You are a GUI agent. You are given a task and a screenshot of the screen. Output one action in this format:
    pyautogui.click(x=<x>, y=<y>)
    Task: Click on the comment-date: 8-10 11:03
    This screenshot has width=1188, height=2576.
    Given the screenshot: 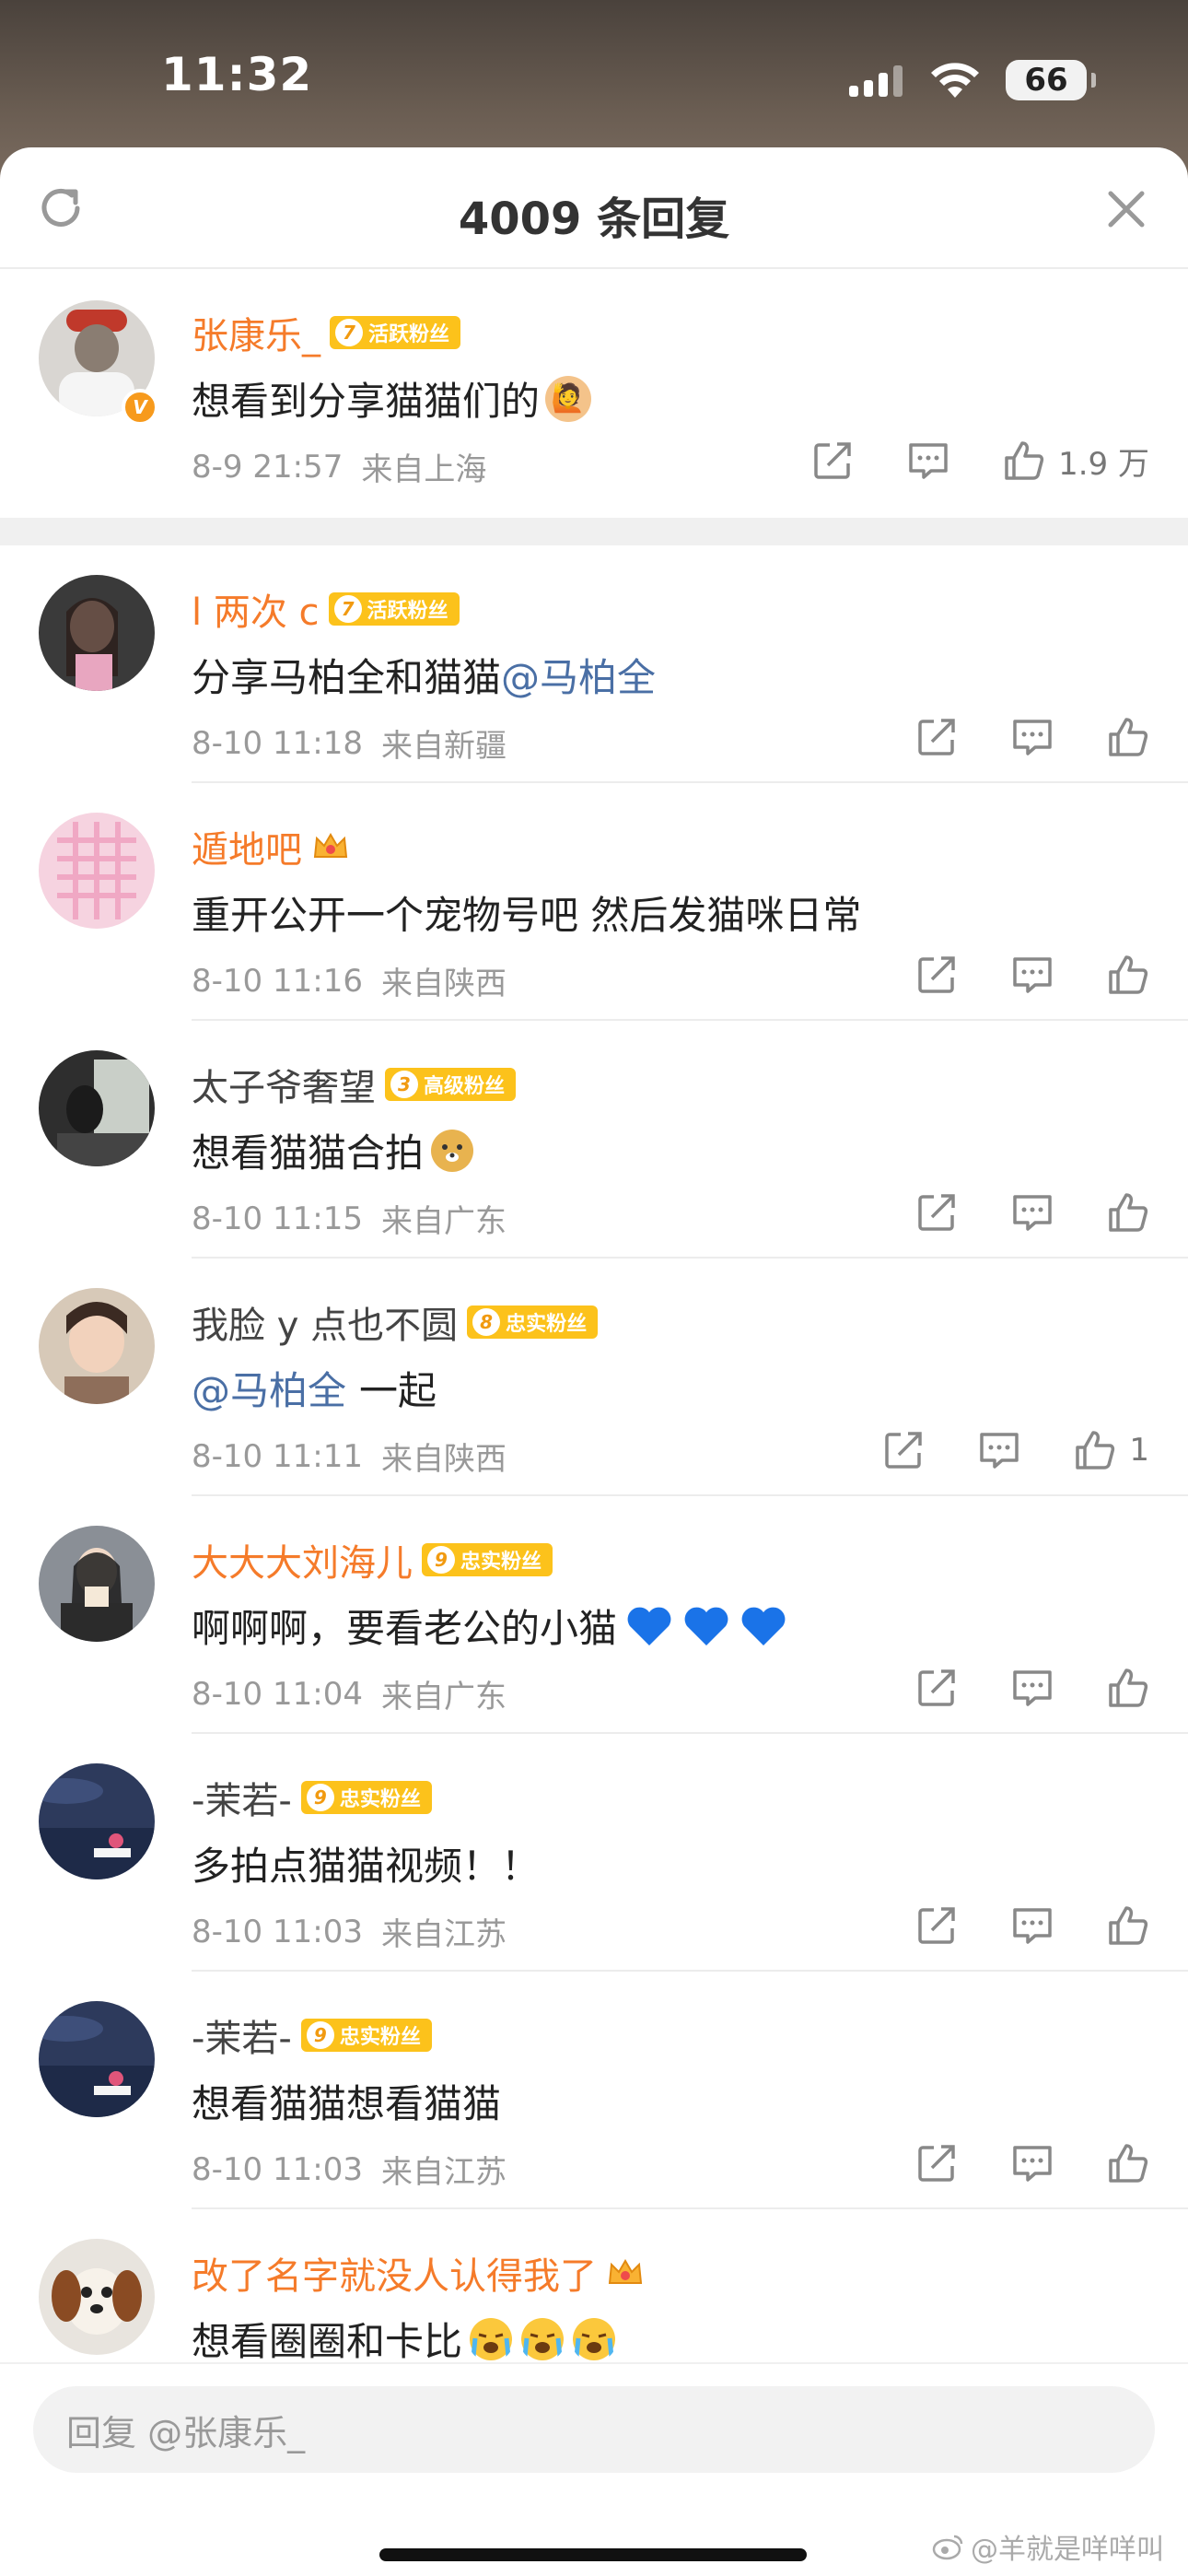 What is the action you would take?
    pyautogui.click(x=277, y=2169)
    